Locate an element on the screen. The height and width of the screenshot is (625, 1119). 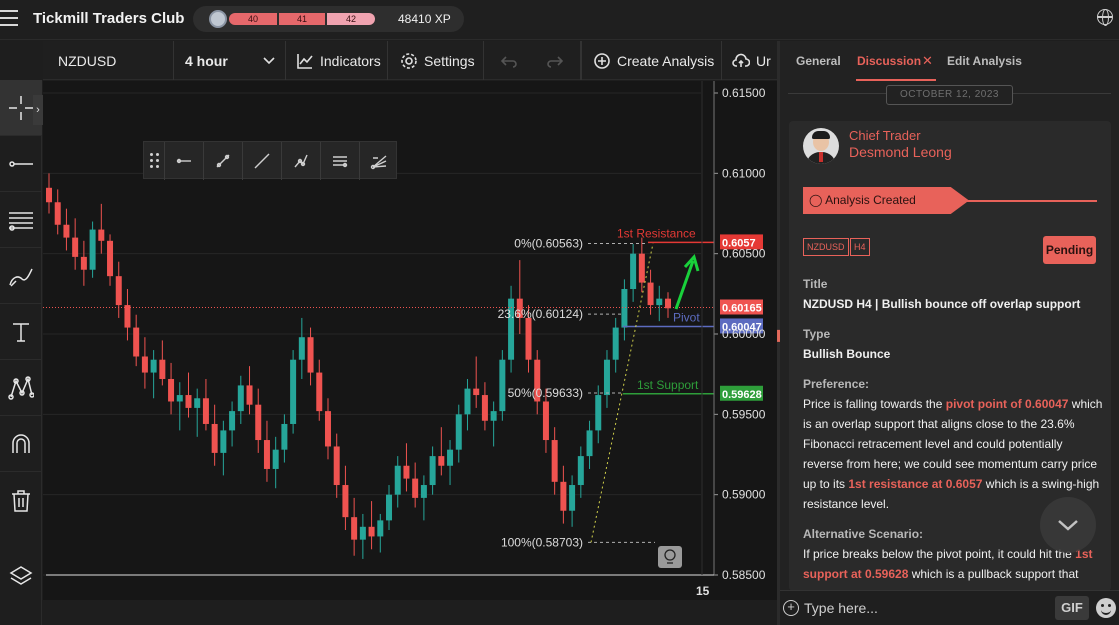
segment-icon is located at coordinates (223, 161).